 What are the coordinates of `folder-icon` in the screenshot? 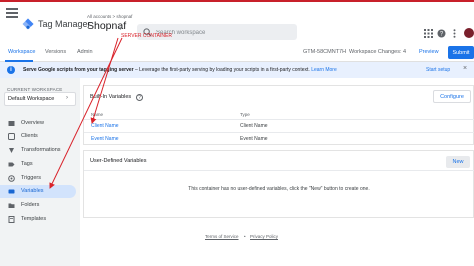 It's located at (11, 205).